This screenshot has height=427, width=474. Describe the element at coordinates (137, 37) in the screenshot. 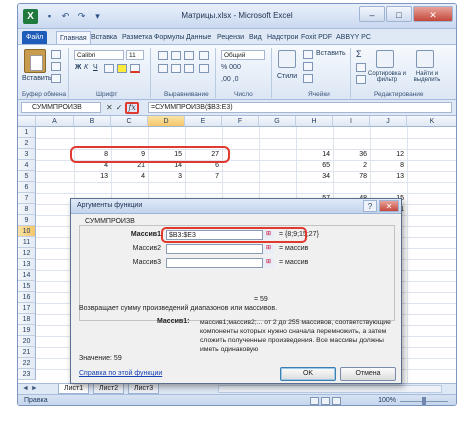

I see `tab-page-layout: Разметка` at that location.